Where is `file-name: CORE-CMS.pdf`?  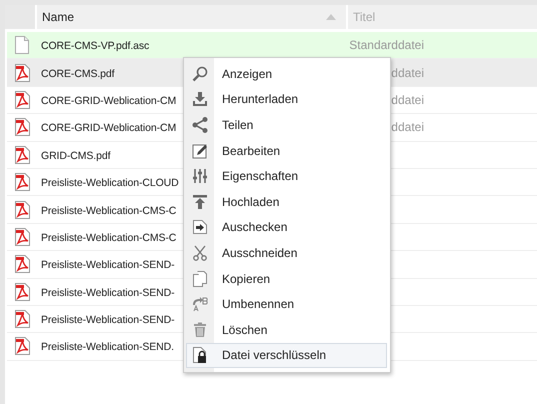 file-name: CORE-CMS.pdf is located at coordinates (77, 74).